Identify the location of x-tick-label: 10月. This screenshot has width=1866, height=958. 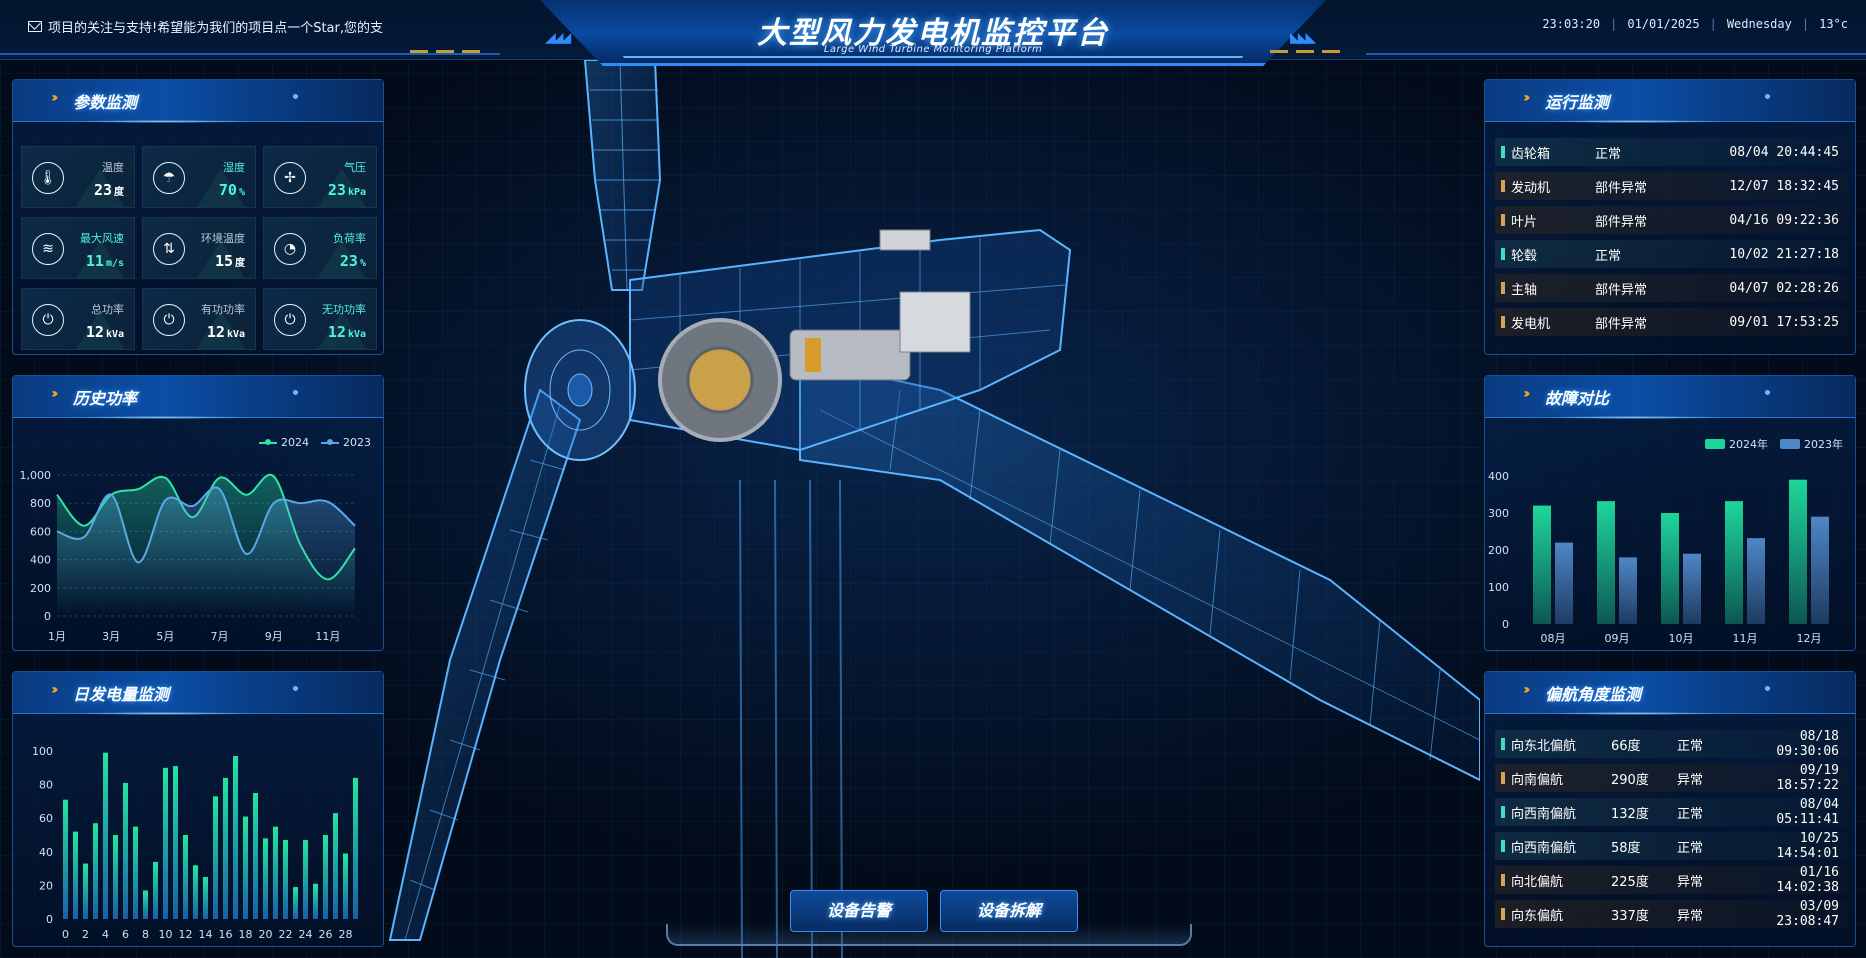
(1681, 638).